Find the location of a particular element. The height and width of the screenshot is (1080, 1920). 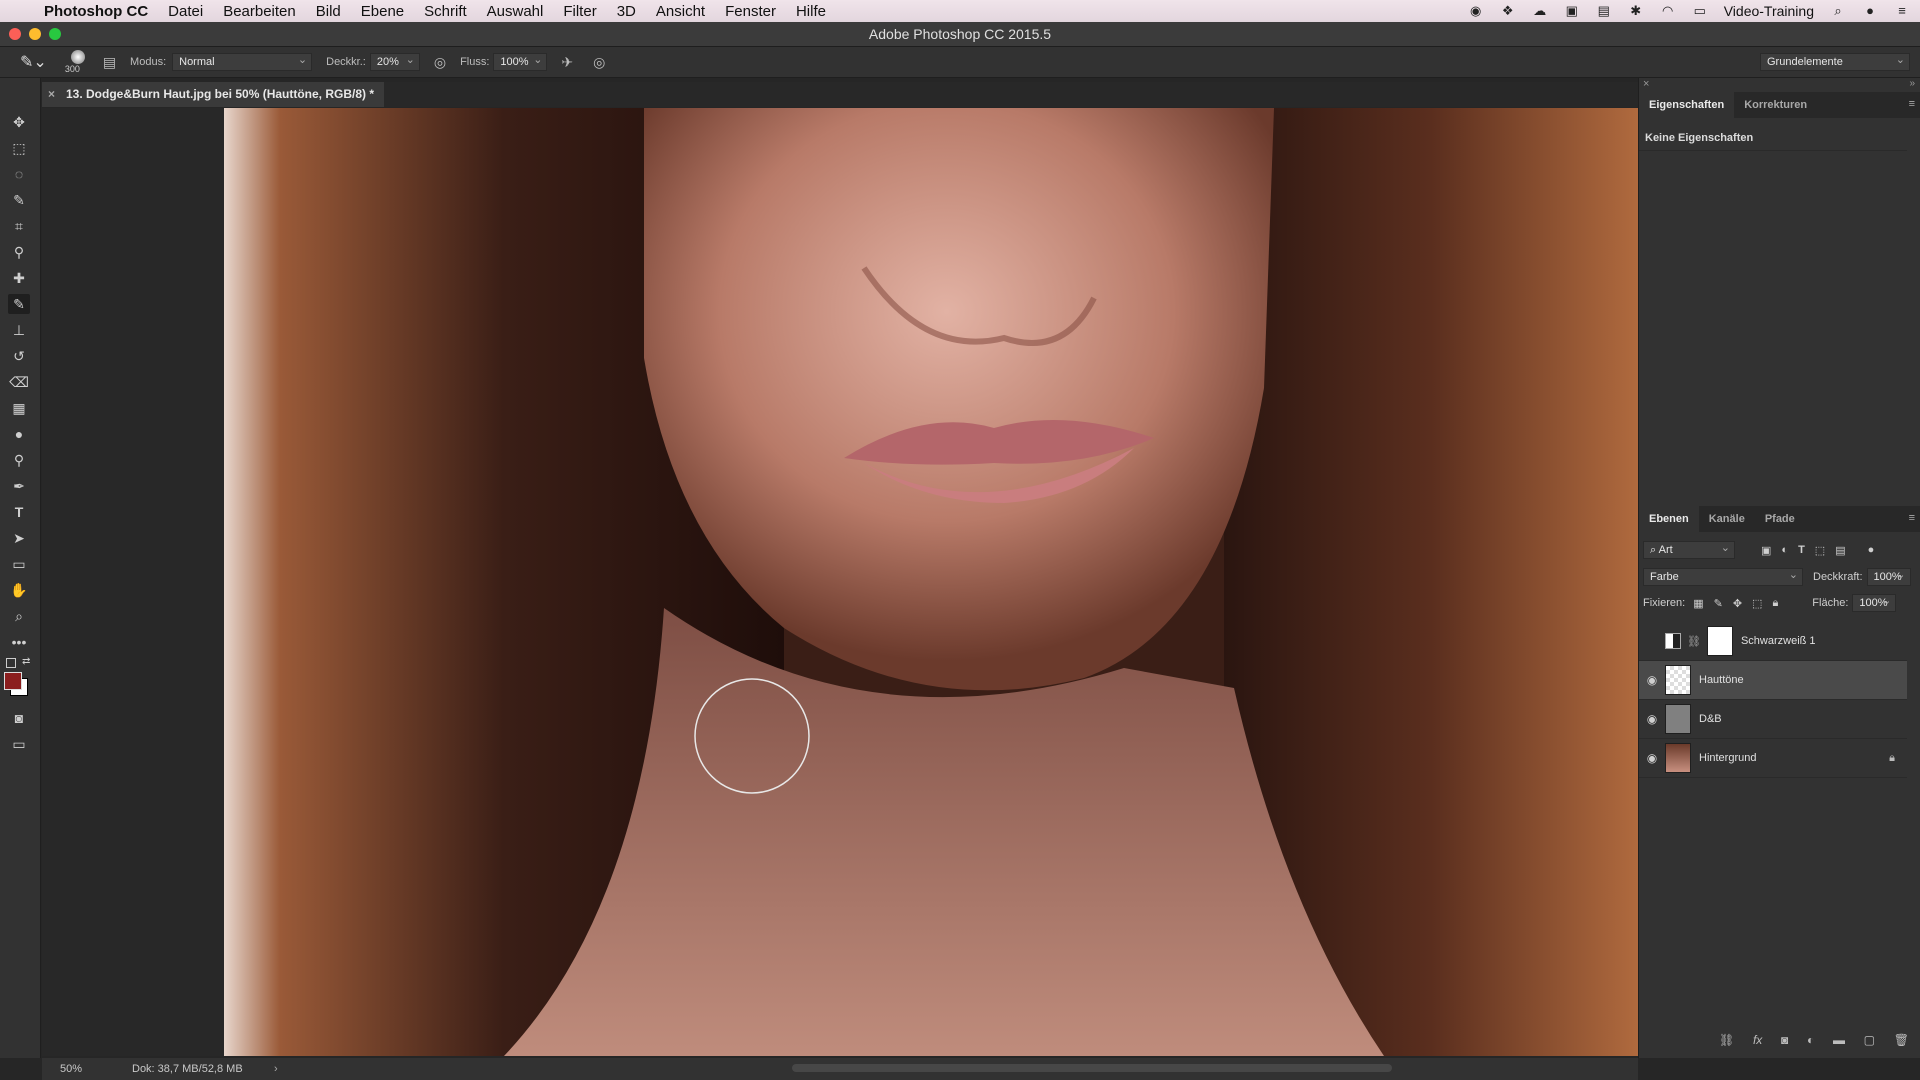

layer-name: Hintergrund is located at coordinates (1727, 758).